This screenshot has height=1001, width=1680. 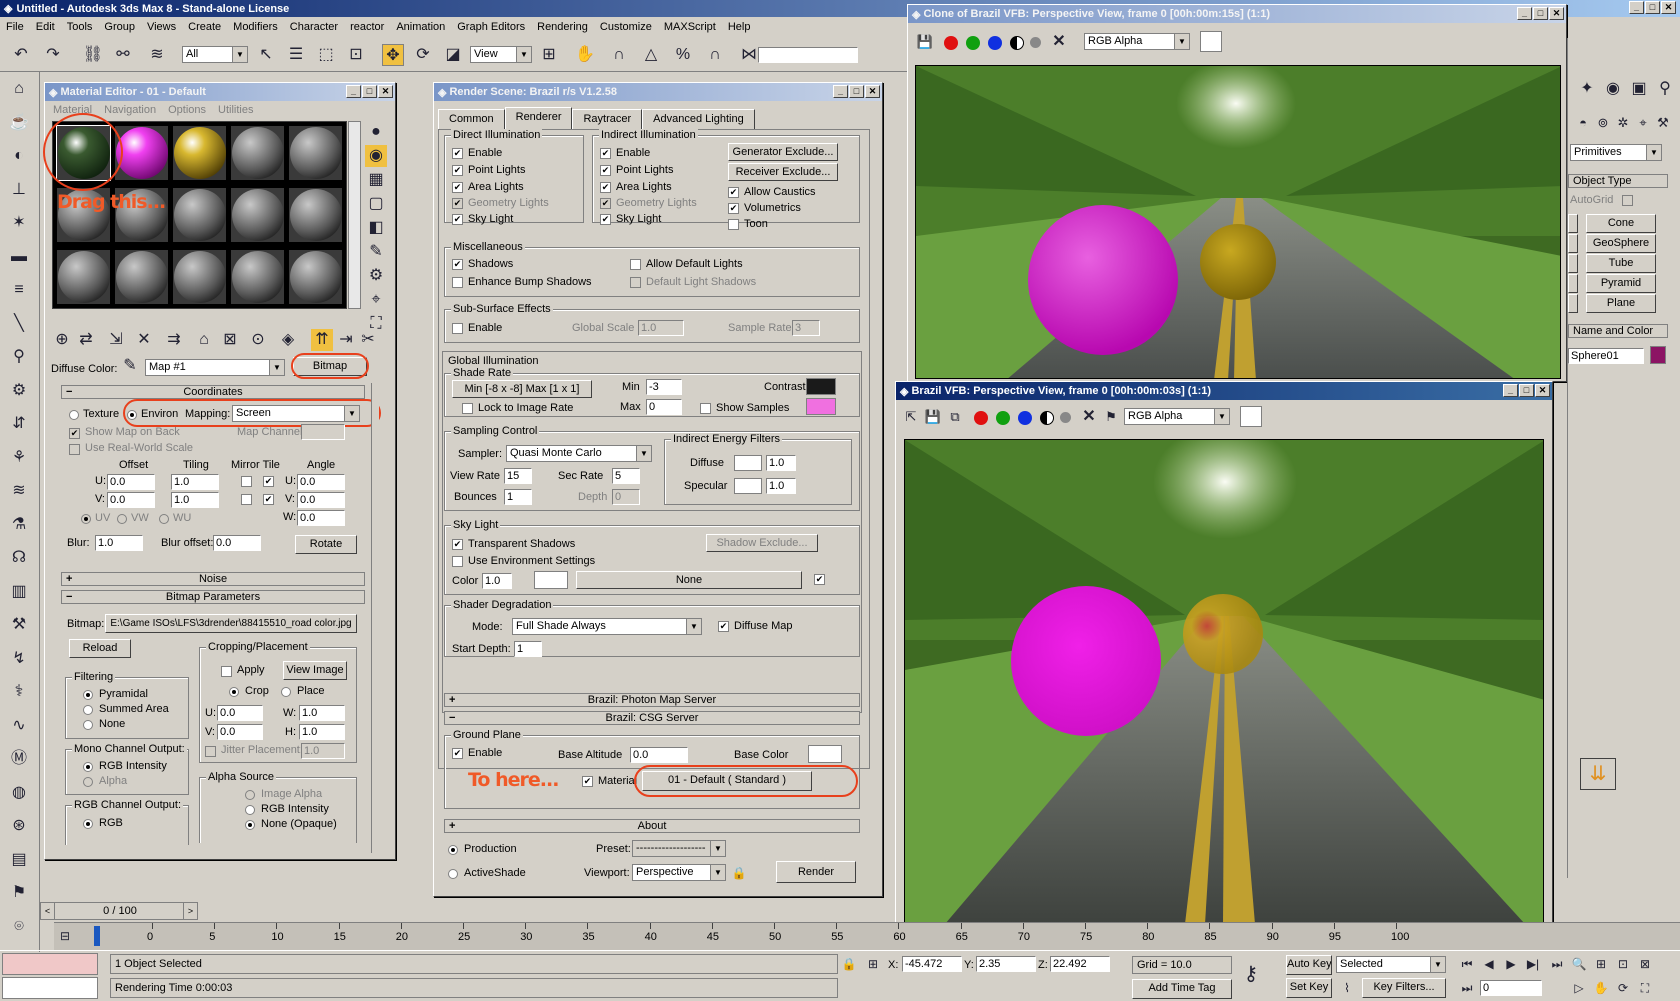 What do you see at coordinates (679, 848) in the screenshot?
I see `preset-dropdown: -------------------` at bounding box center [679, 848].